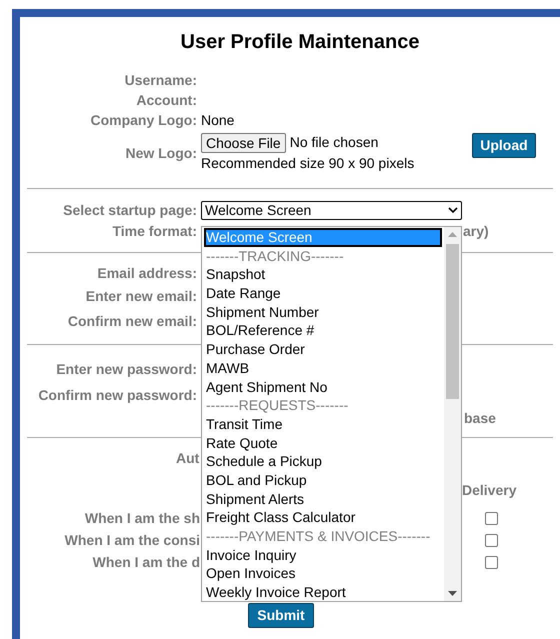  I want to click on submit-button: Submit, so click(281, 615).